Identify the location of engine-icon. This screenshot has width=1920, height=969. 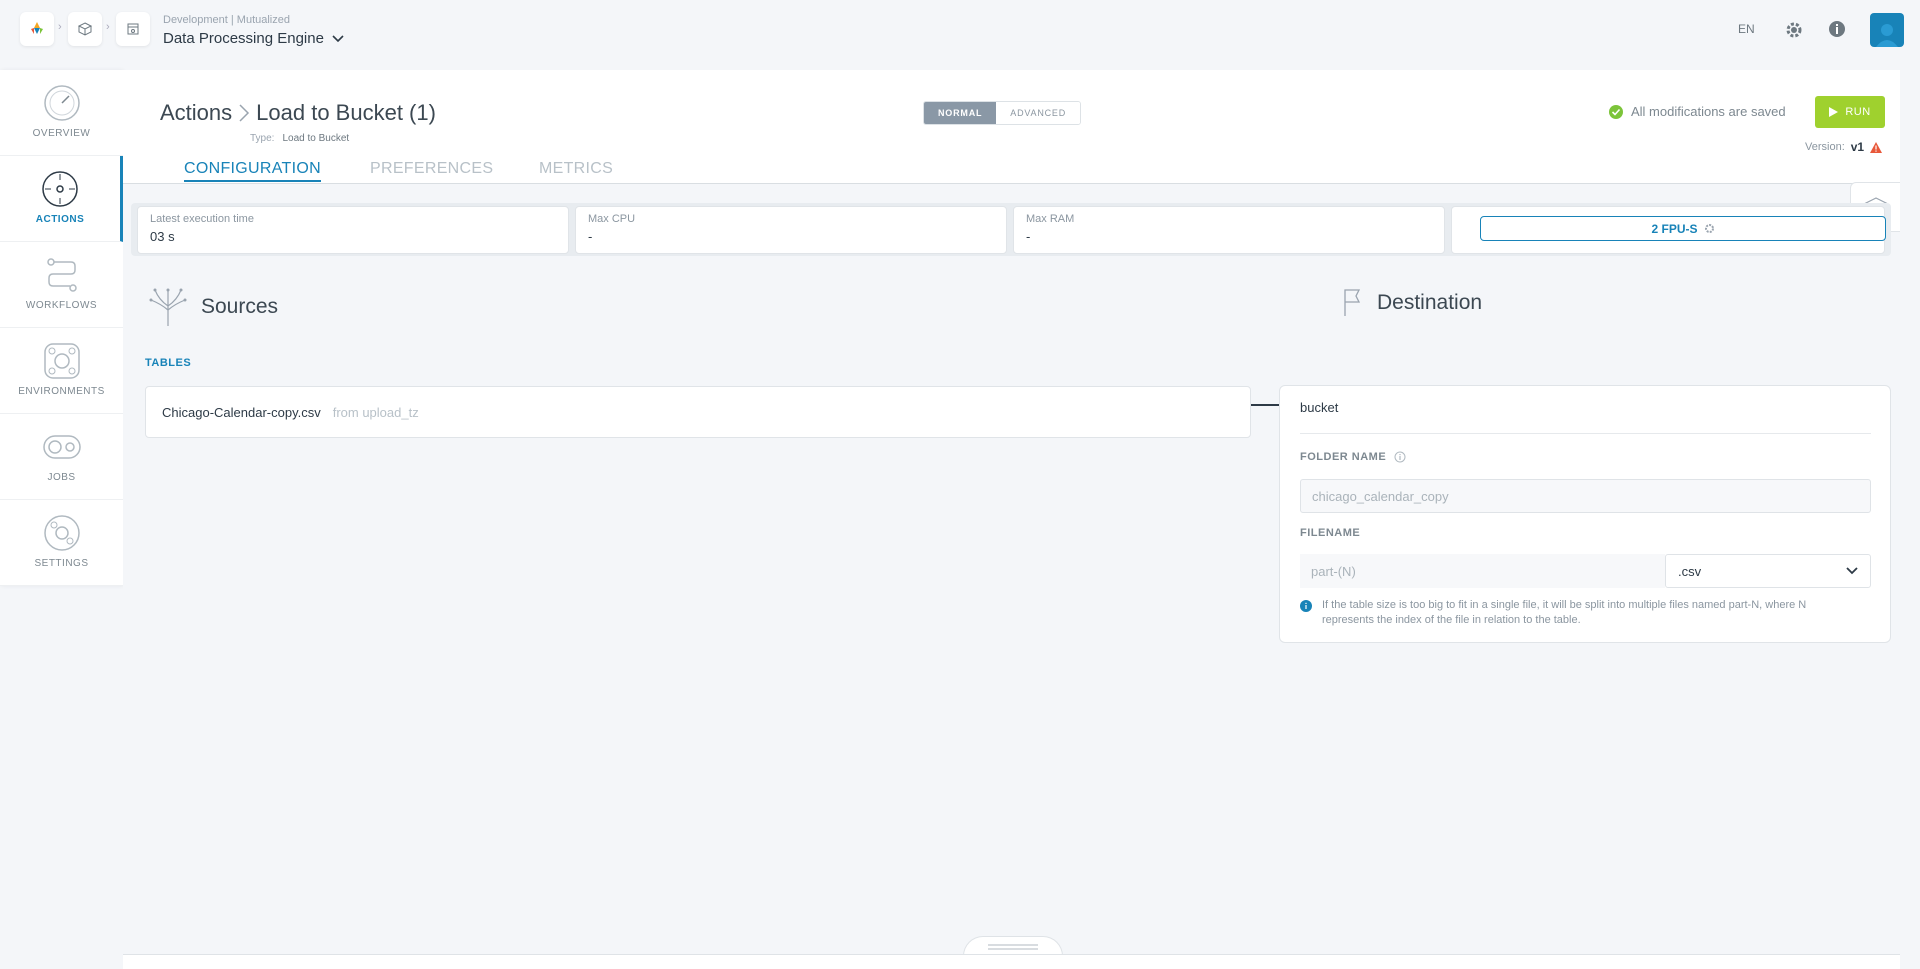
(133, 29).